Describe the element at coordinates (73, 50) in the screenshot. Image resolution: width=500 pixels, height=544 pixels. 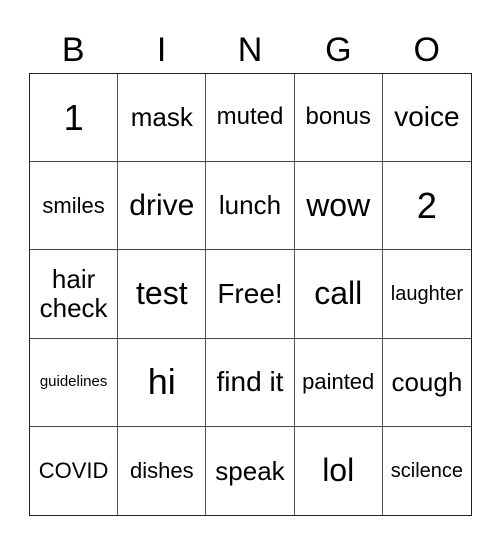
I see `header-letter-b: B` at that location.